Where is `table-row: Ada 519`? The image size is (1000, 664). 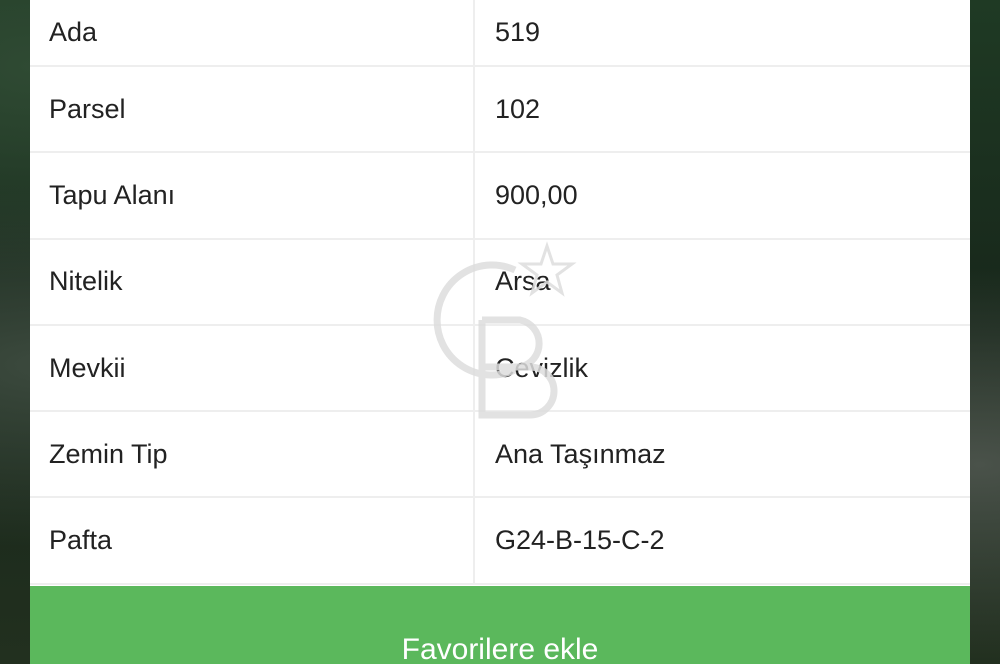 table-row: Ada 519 is located at coordinates (500, 33).